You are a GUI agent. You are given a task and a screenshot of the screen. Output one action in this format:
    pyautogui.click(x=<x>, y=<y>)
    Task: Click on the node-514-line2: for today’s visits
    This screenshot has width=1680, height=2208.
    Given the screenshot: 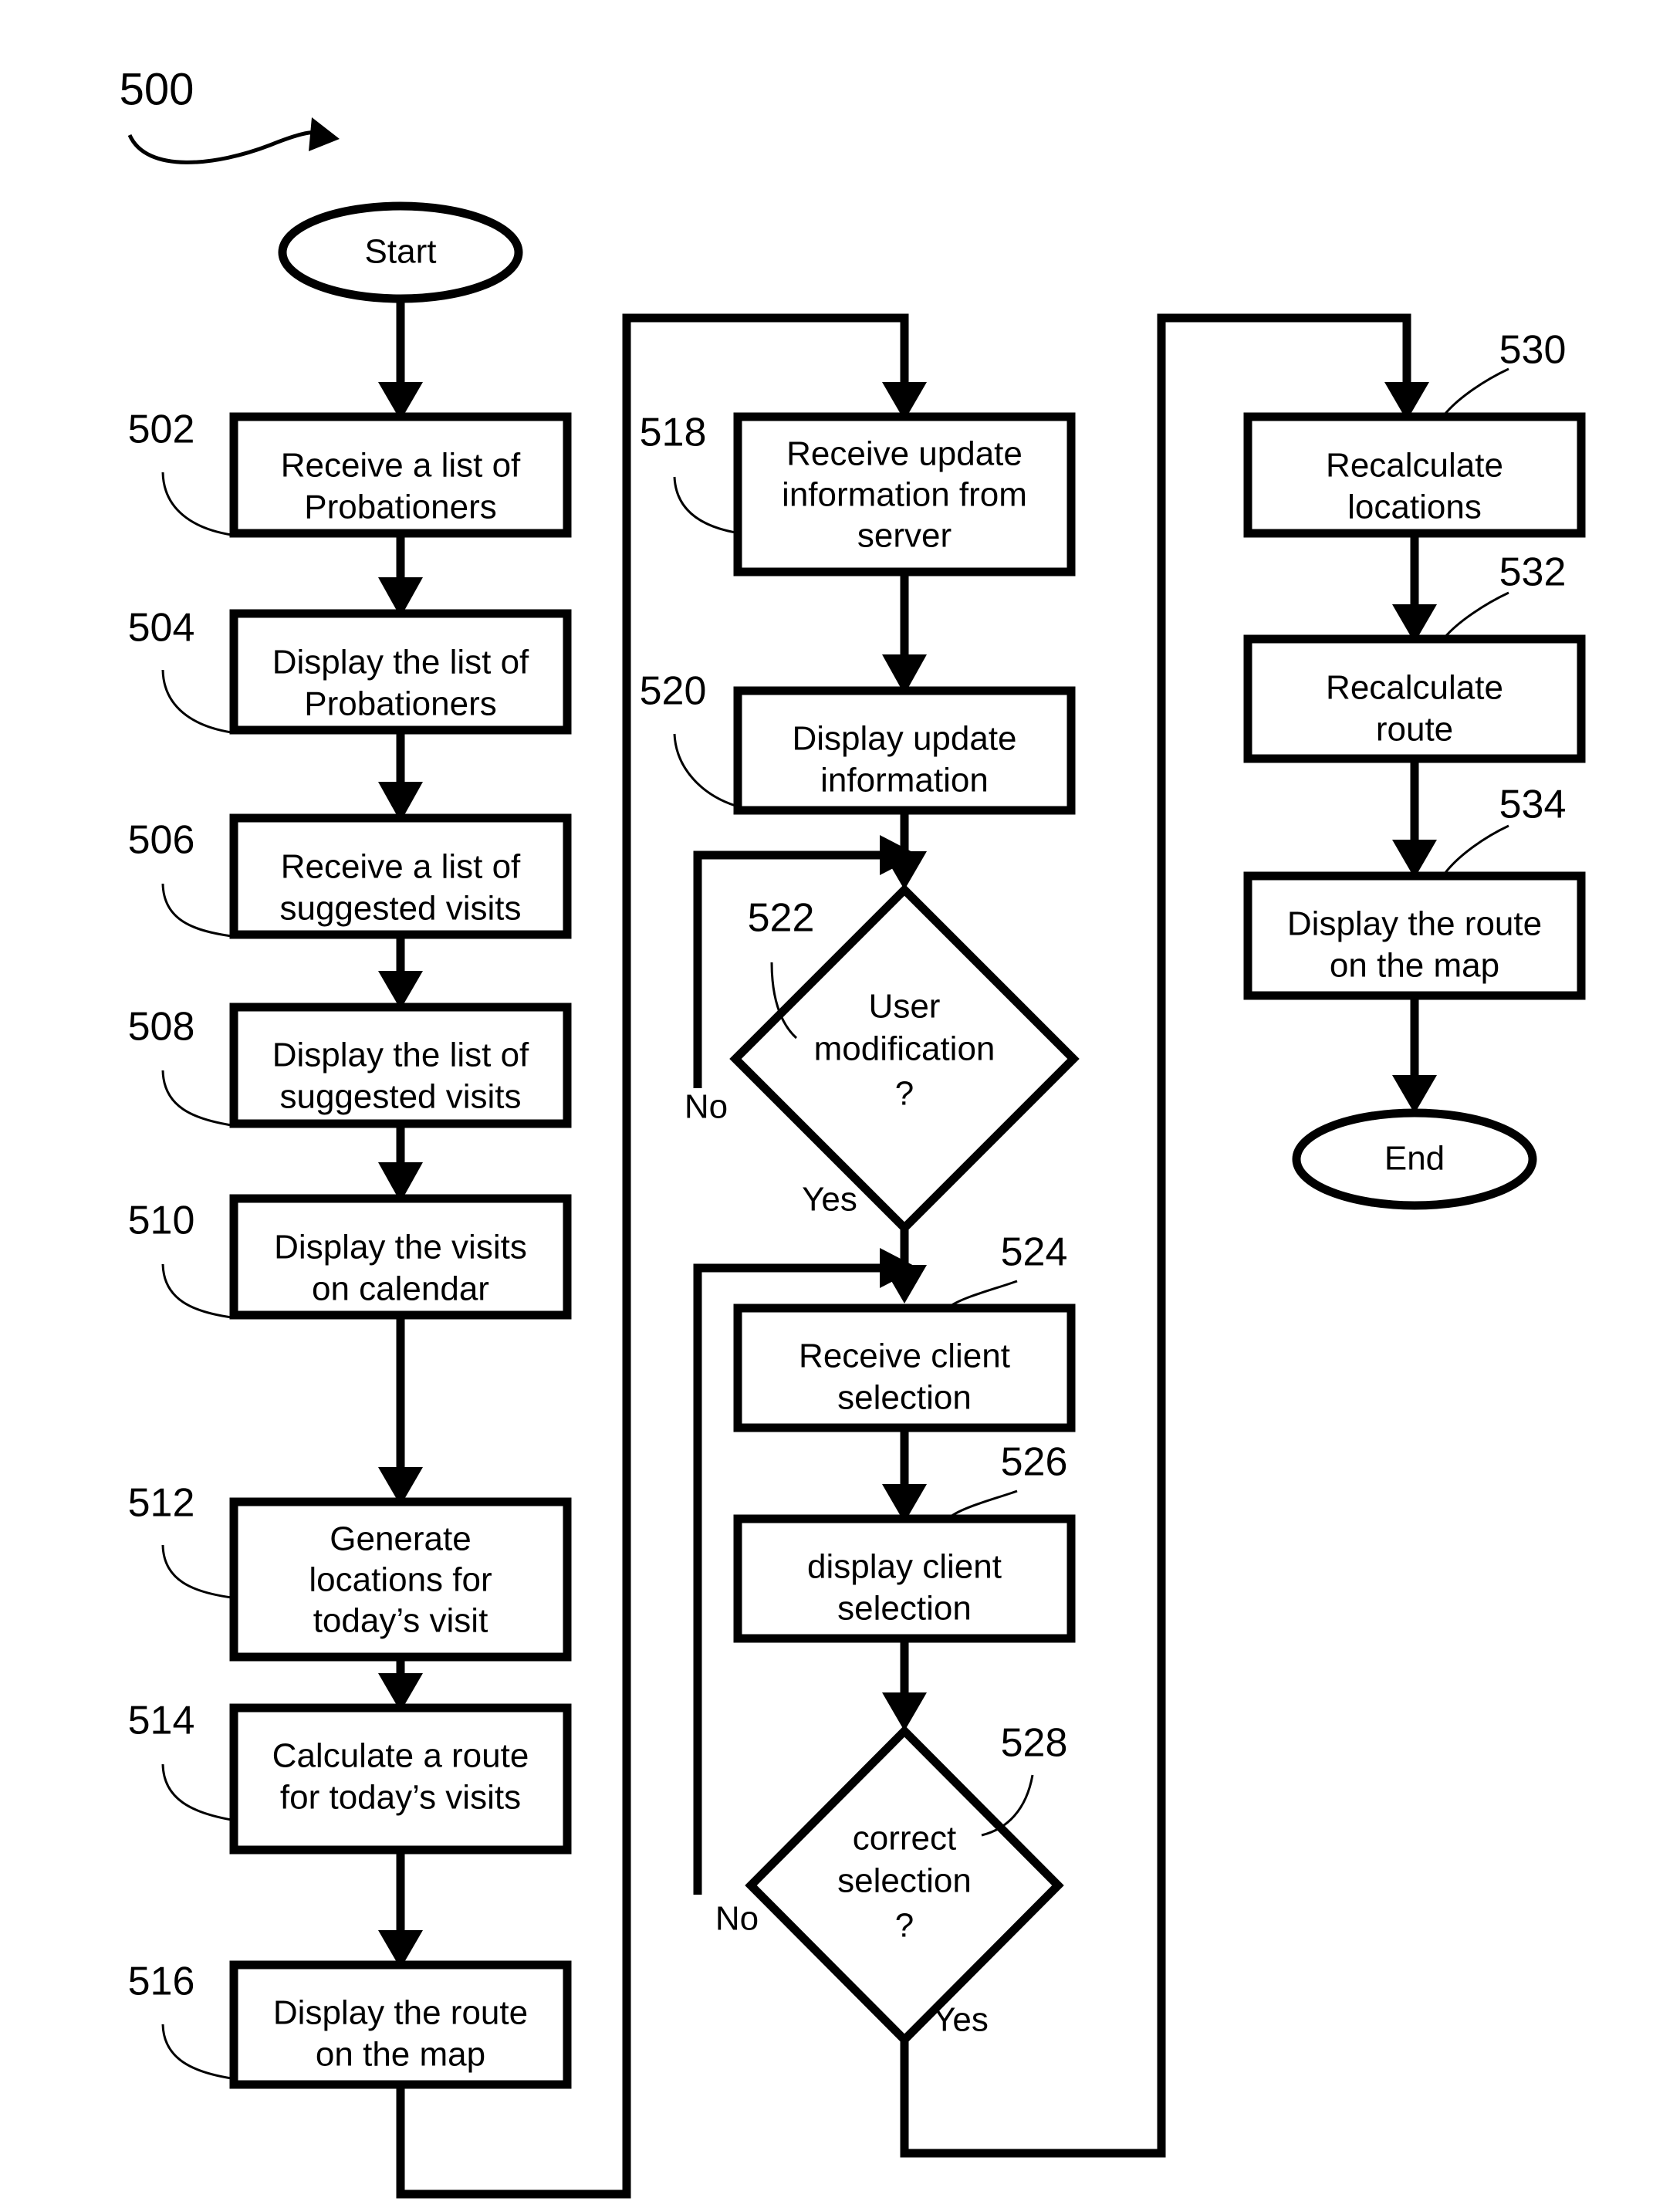 What is the action you would take?
    pyautogui.click(x=400, y=1798)
    